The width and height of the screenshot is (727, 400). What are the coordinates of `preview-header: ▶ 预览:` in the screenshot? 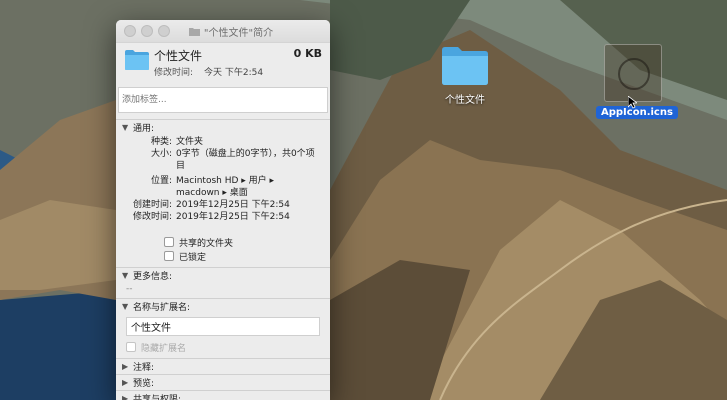 It's located at (223, 382).